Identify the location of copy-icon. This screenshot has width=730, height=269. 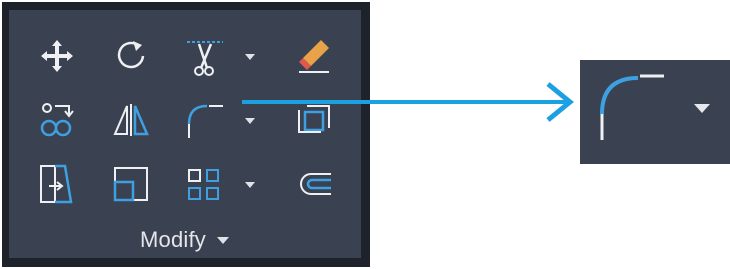
(57, 120).